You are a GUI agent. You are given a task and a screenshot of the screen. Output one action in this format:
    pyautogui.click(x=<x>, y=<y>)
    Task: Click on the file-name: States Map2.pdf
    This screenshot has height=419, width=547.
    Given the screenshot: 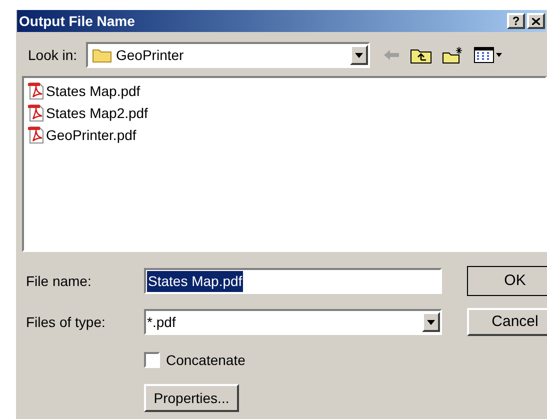 What is the action you would take?
    pyautogui.click(x=97, y=113)
    